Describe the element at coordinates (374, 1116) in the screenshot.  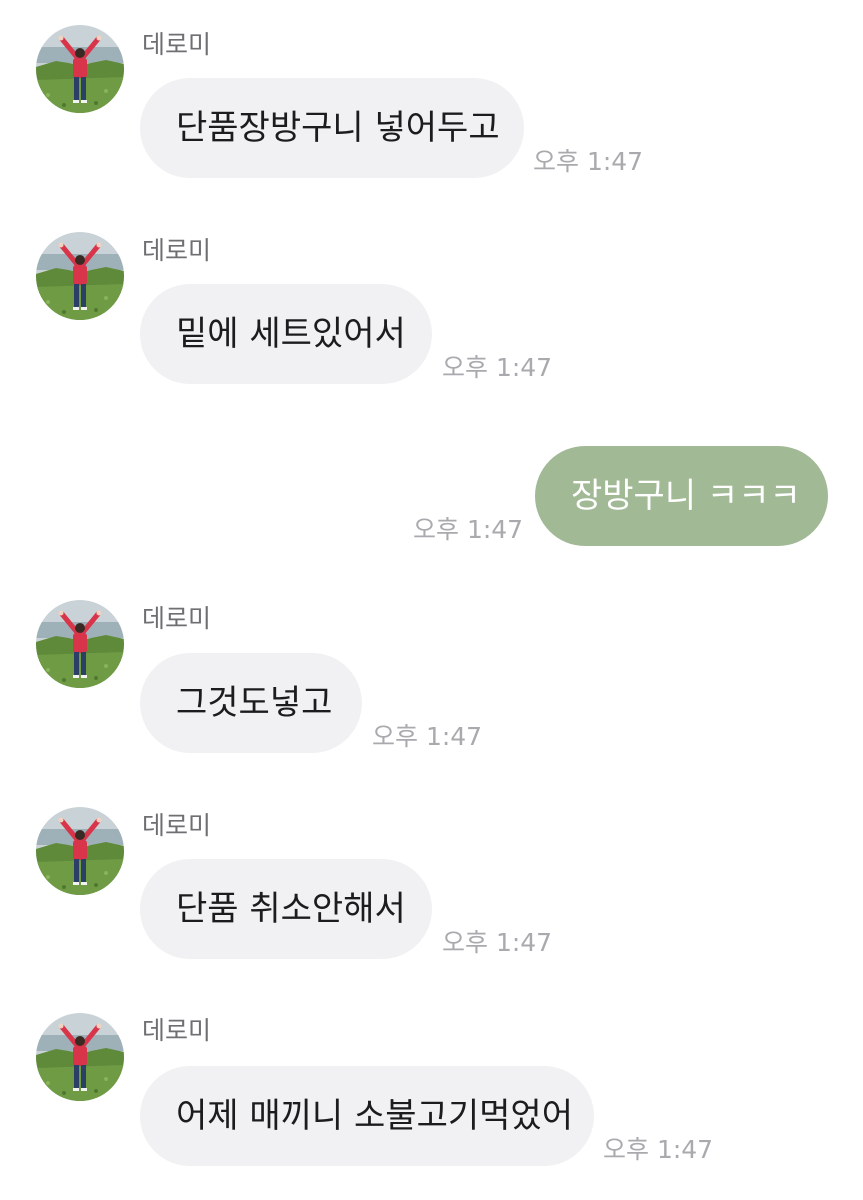
I see `message-text: 어제 매끼니 소불고기먹었어` at that location.